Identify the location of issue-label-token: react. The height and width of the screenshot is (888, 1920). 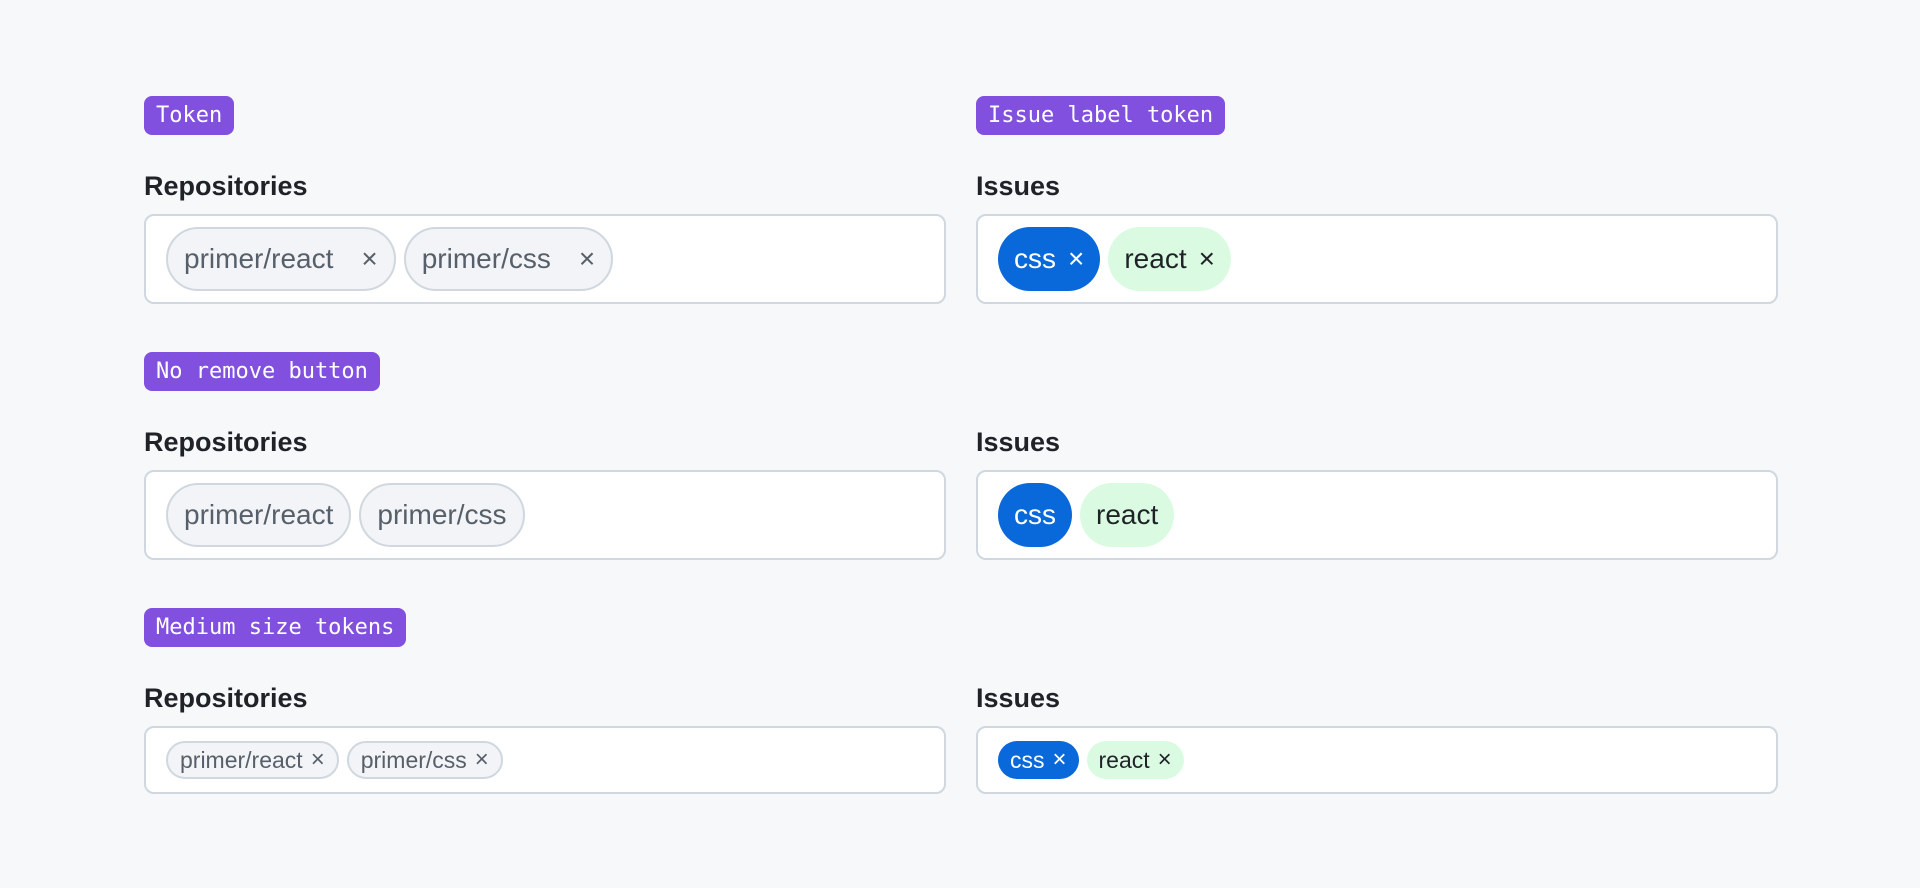
(1127, 515).